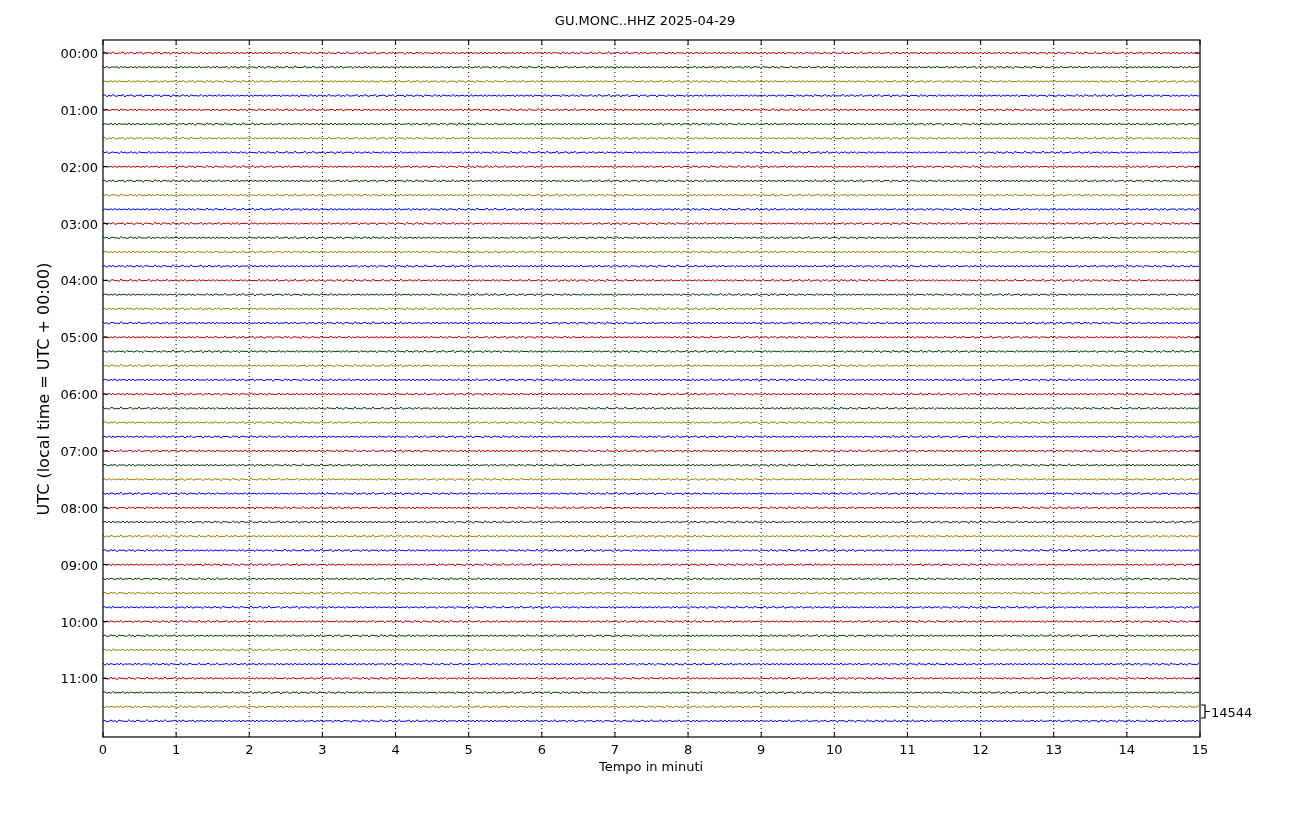  Describe the element at coordinates (907, 749) in the screenshot. I see `axis-tick-label: 11` at that location.